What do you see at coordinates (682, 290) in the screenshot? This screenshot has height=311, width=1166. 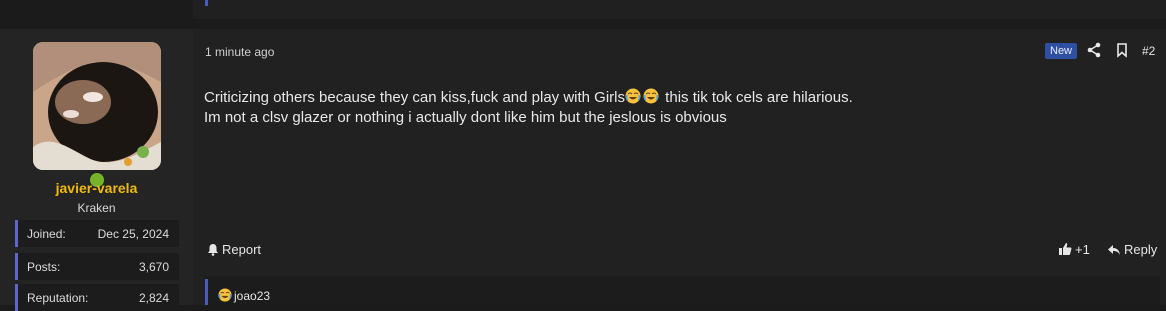 I see `reactions-bar` at bounding box center [682, 290].